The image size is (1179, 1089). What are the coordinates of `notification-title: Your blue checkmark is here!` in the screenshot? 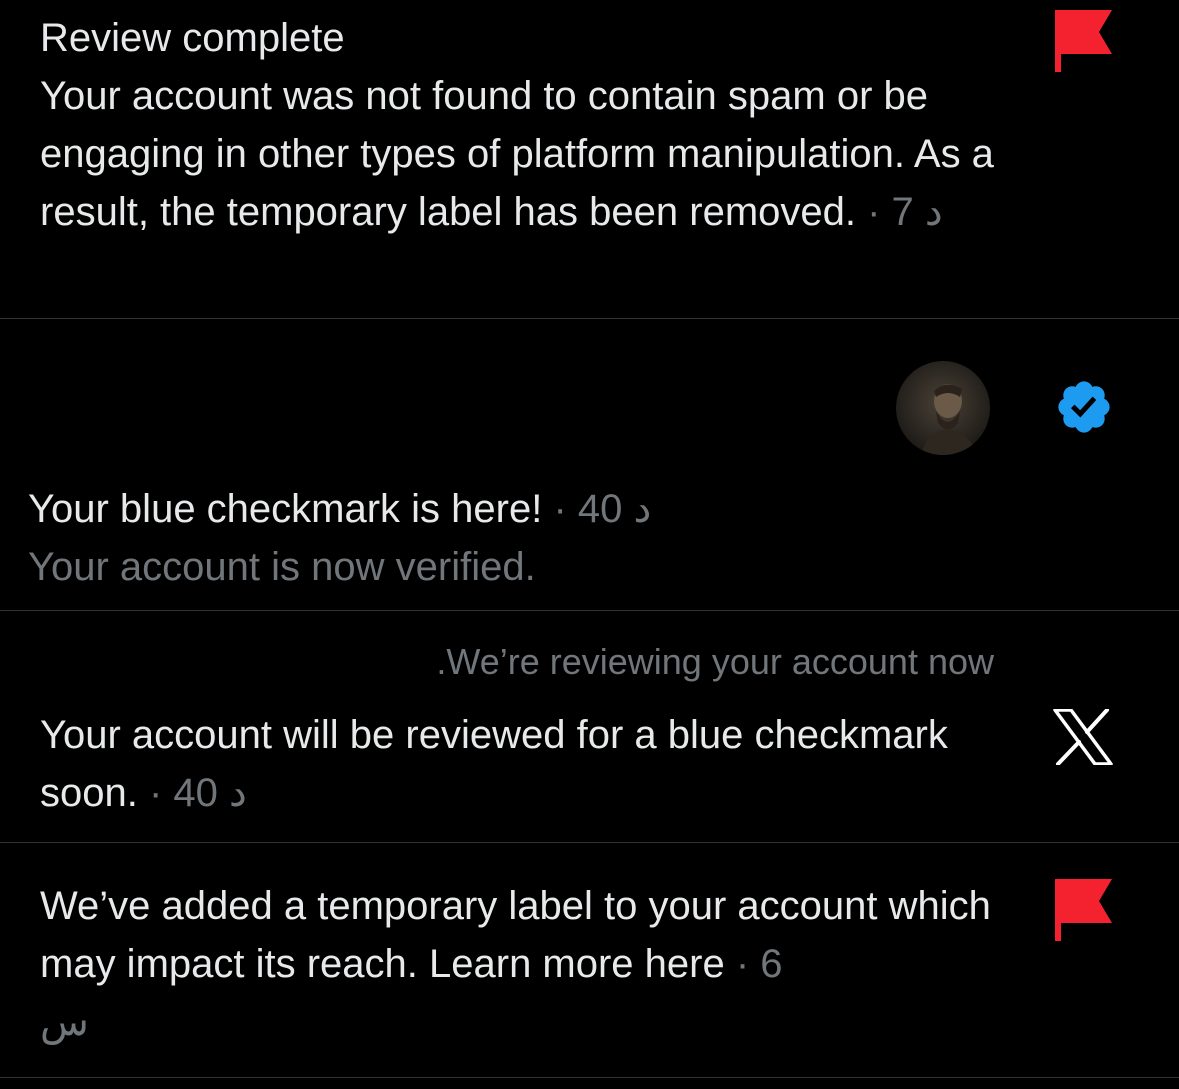 It's located at (285, 509).